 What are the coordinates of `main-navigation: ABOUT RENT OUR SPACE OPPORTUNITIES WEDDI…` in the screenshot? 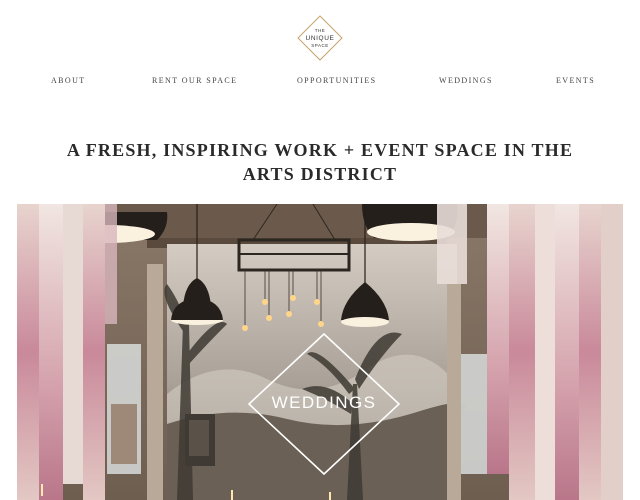 It's located at (320, 82).